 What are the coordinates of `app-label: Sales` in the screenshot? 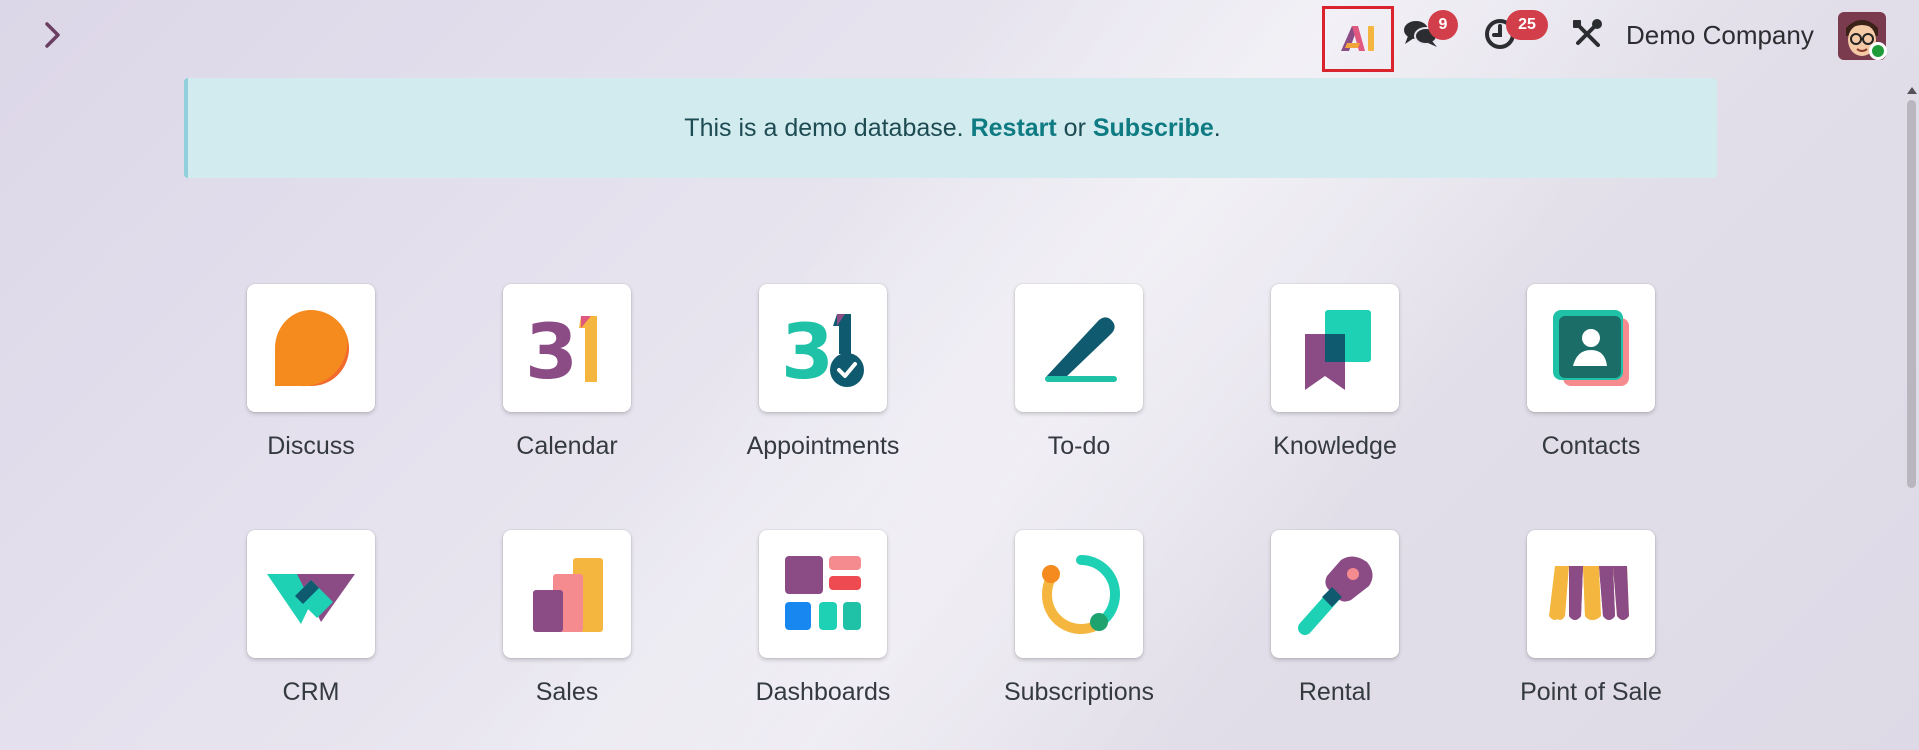 It's located at (567, 692).